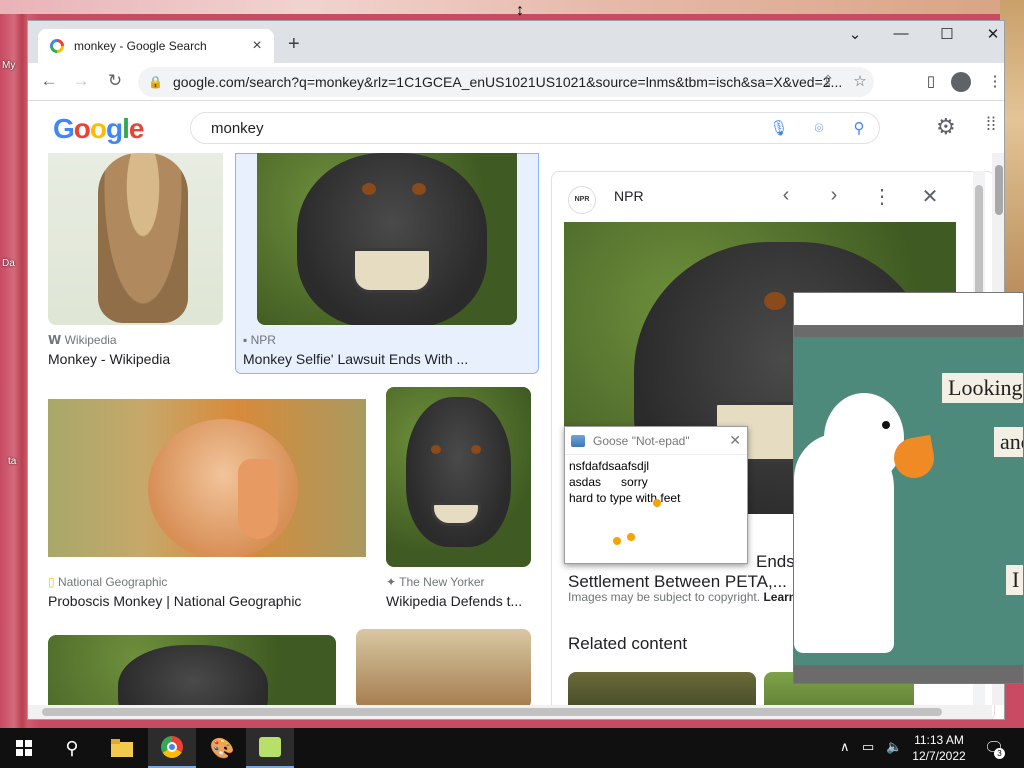 This screenshot has height=768, width=1024. I want to click on tab-google-search: monkey - Google Search ×, so click(156, 46).